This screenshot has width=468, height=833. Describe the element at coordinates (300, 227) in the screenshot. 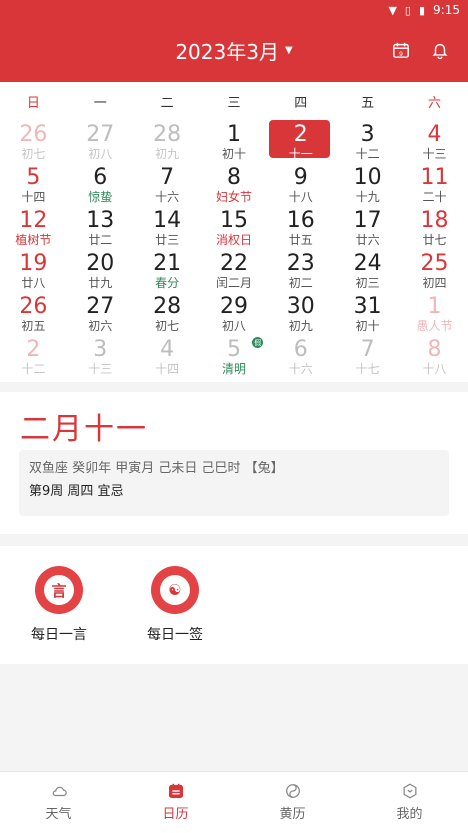

I see `day-cell: 16 廿五` at that location.